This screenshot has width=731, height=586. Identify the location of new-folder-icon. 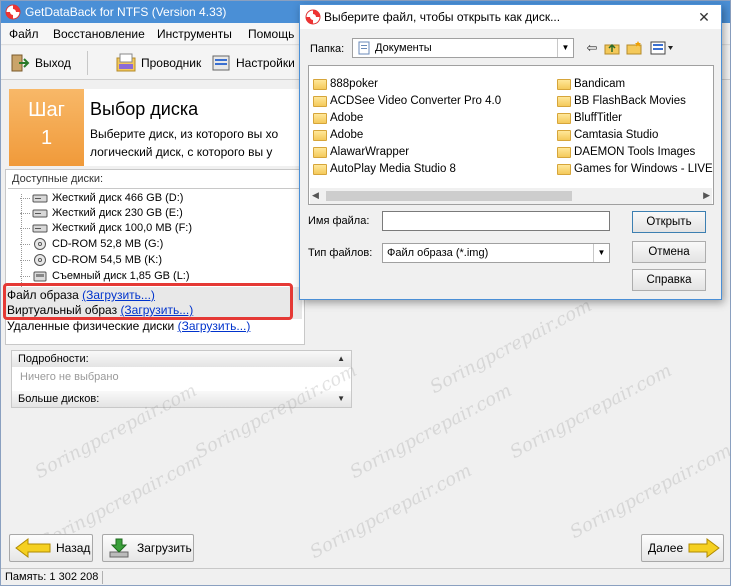
(634, 48).